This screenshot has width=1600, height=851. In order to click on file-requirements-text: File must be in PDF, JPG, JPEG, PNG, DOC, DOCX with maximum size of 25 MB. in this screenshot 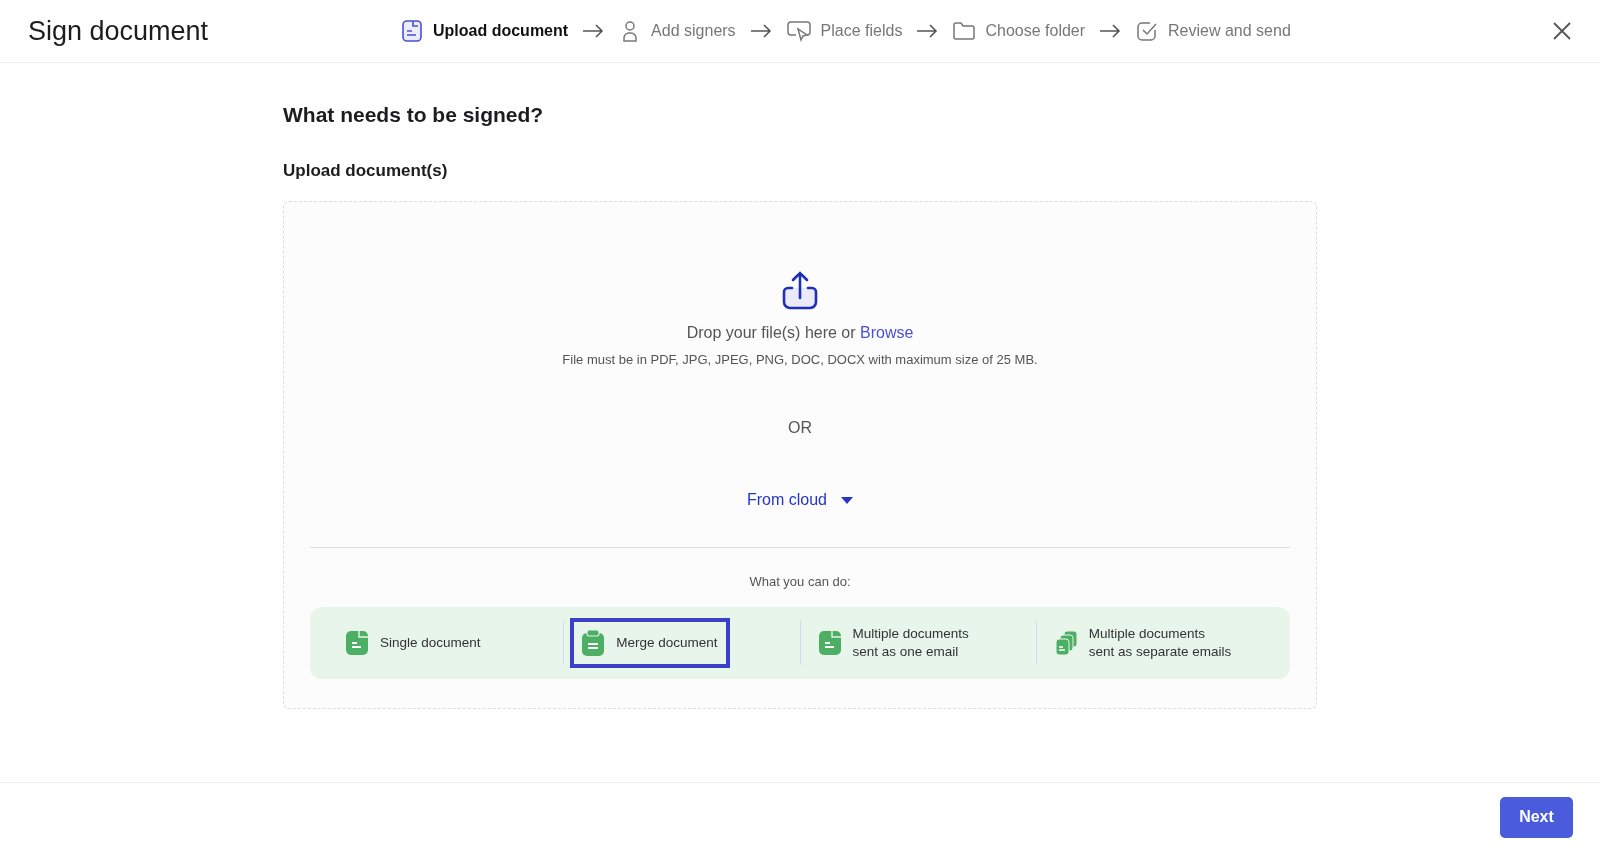, I will do `click(800, 359)`.